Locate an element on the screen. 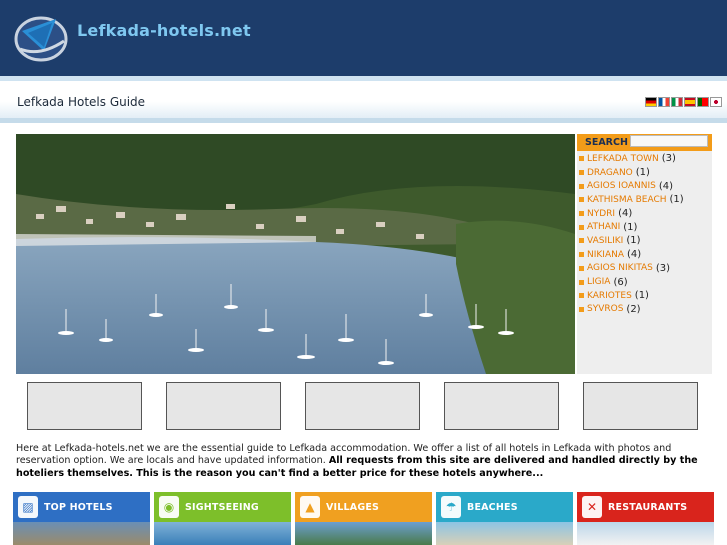 The width and height of the screenshot is (727, 545). list-item: NYDRI (4) is located at coordinates (631, 214).